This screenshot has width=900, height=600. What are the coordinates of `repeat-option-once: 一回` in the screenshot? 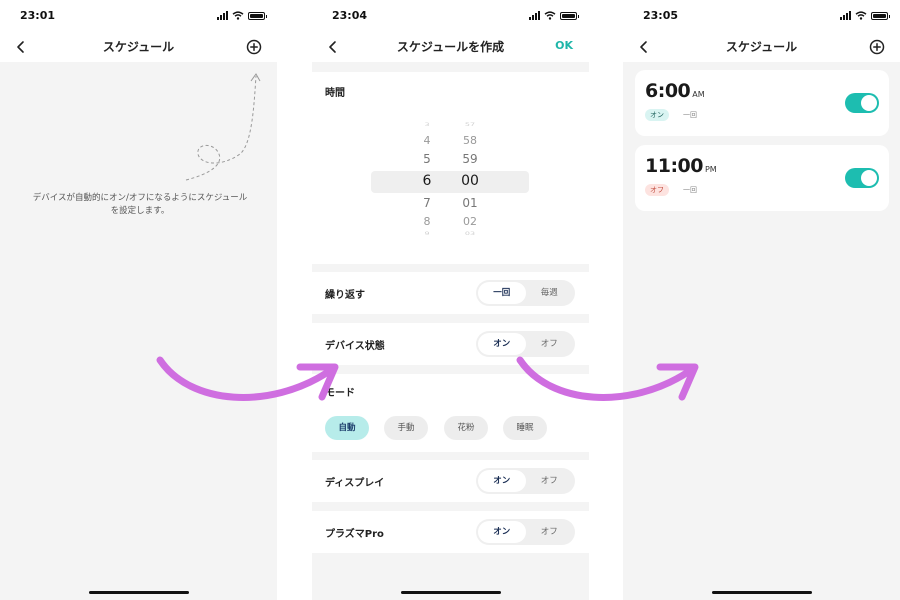 It's located at (502, 293).